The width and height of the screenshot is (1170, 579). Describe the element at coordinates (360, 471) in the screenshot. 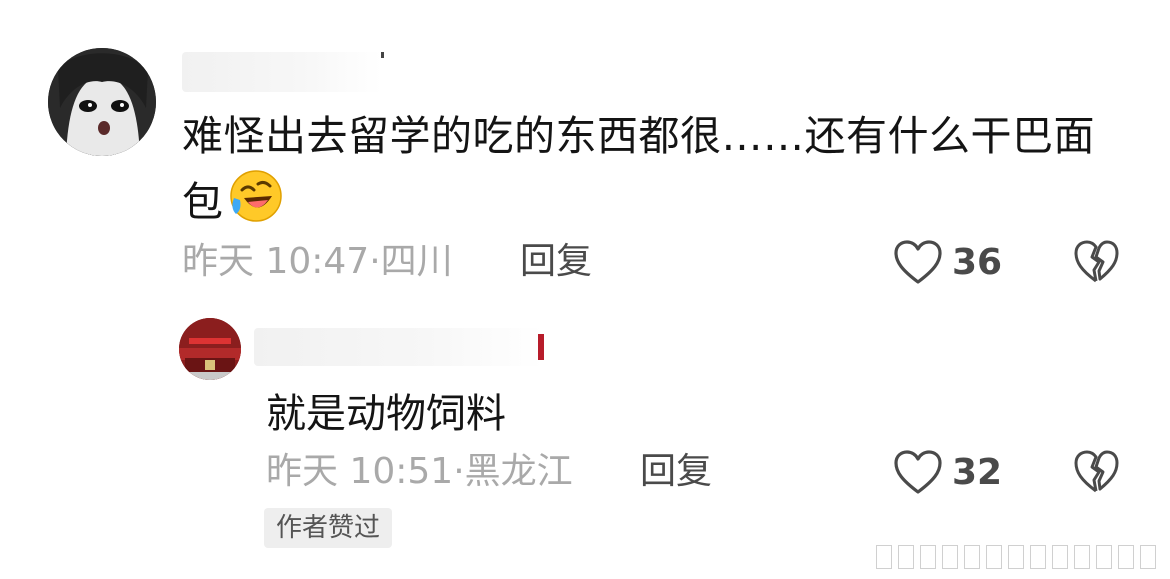

I see `comment-time: 昨天 10:51` at that location.